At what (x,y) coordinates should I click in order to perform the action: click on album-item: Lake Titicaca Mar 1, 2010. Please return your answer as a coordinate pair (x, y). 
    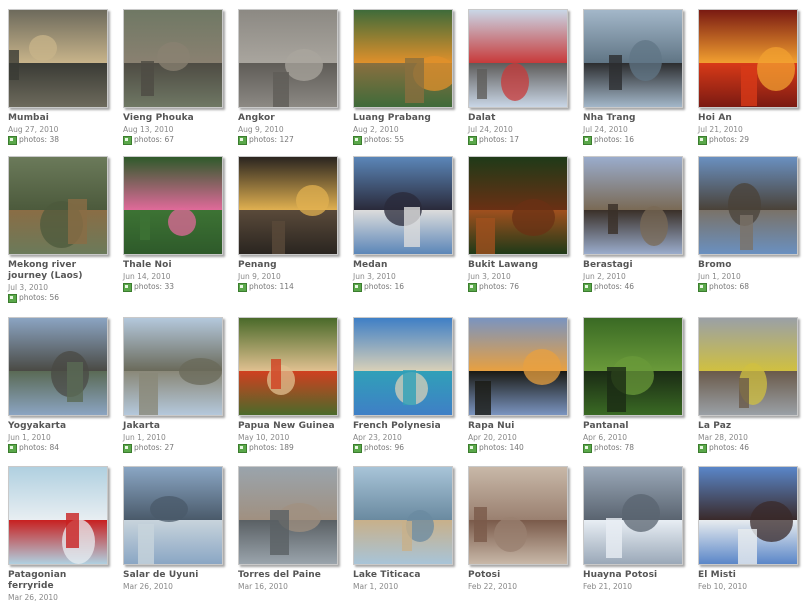
    Looking at the image, I should click on (404, 529).